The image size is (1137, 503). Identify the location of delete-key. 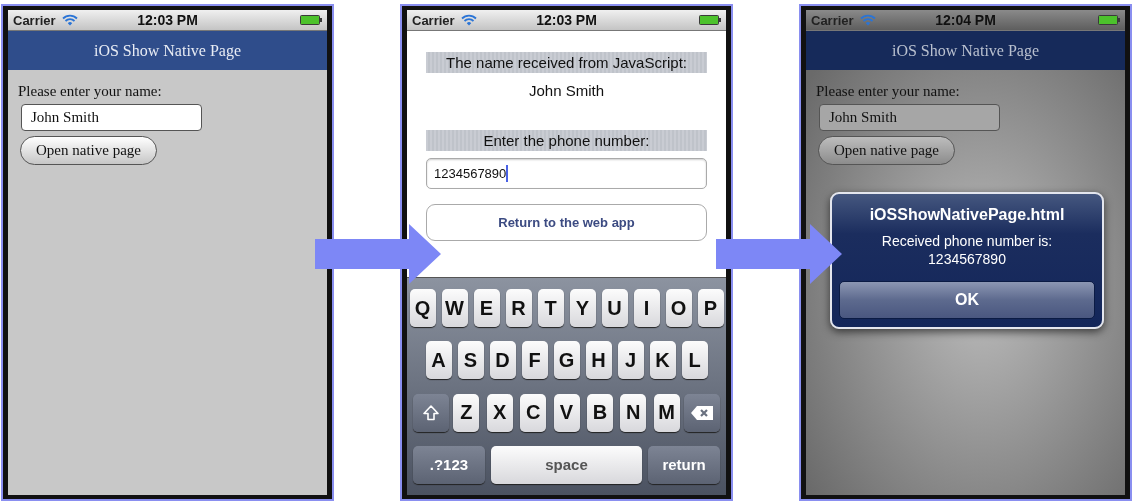
(702, 412).